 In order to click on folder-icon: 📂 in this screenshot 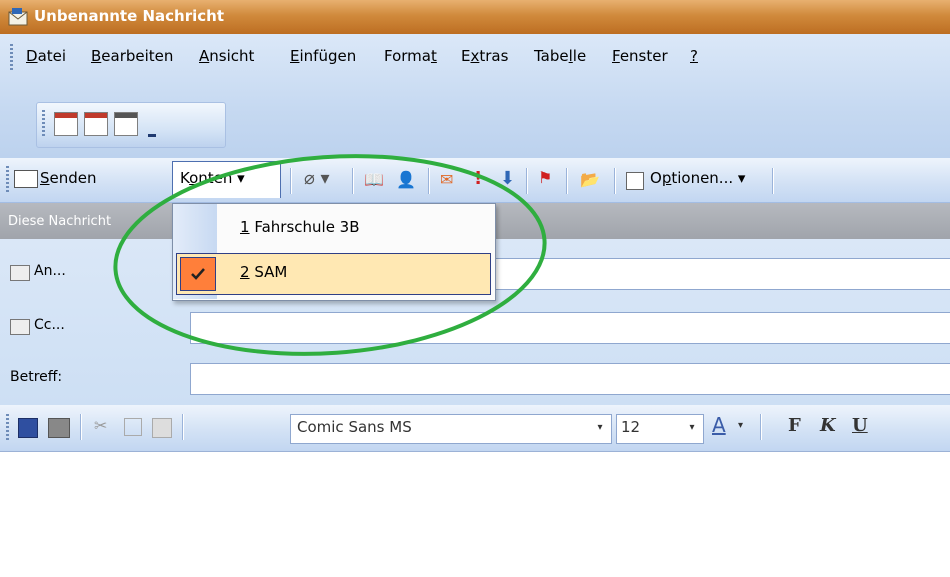, I will do `click(590, 179)`.